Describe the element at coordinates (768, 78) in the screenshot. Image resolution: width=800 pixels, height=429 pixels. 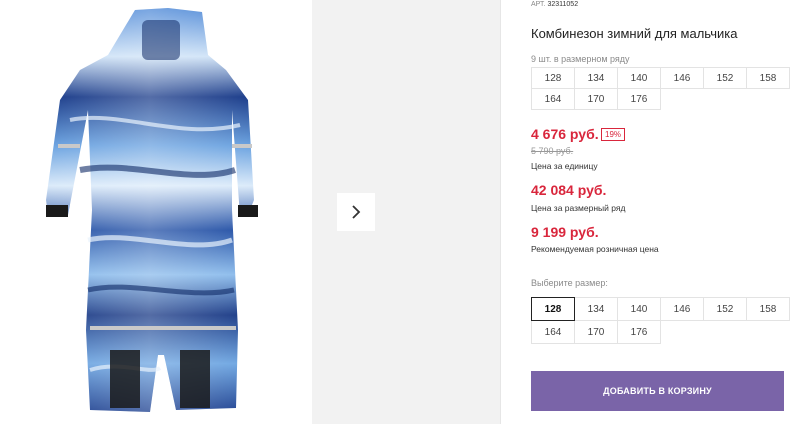
I see `pack-size-cell: 158` at that location.